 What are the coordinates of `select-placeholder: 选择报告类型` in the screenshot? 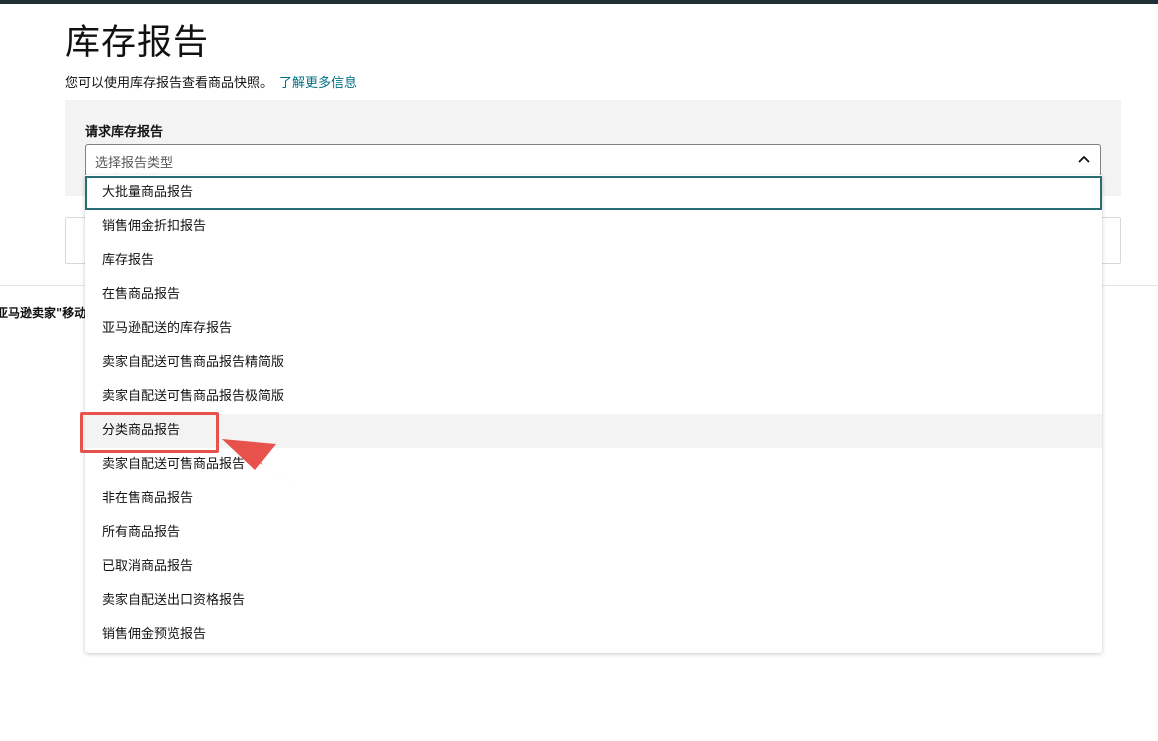 It's located at (134, 163).